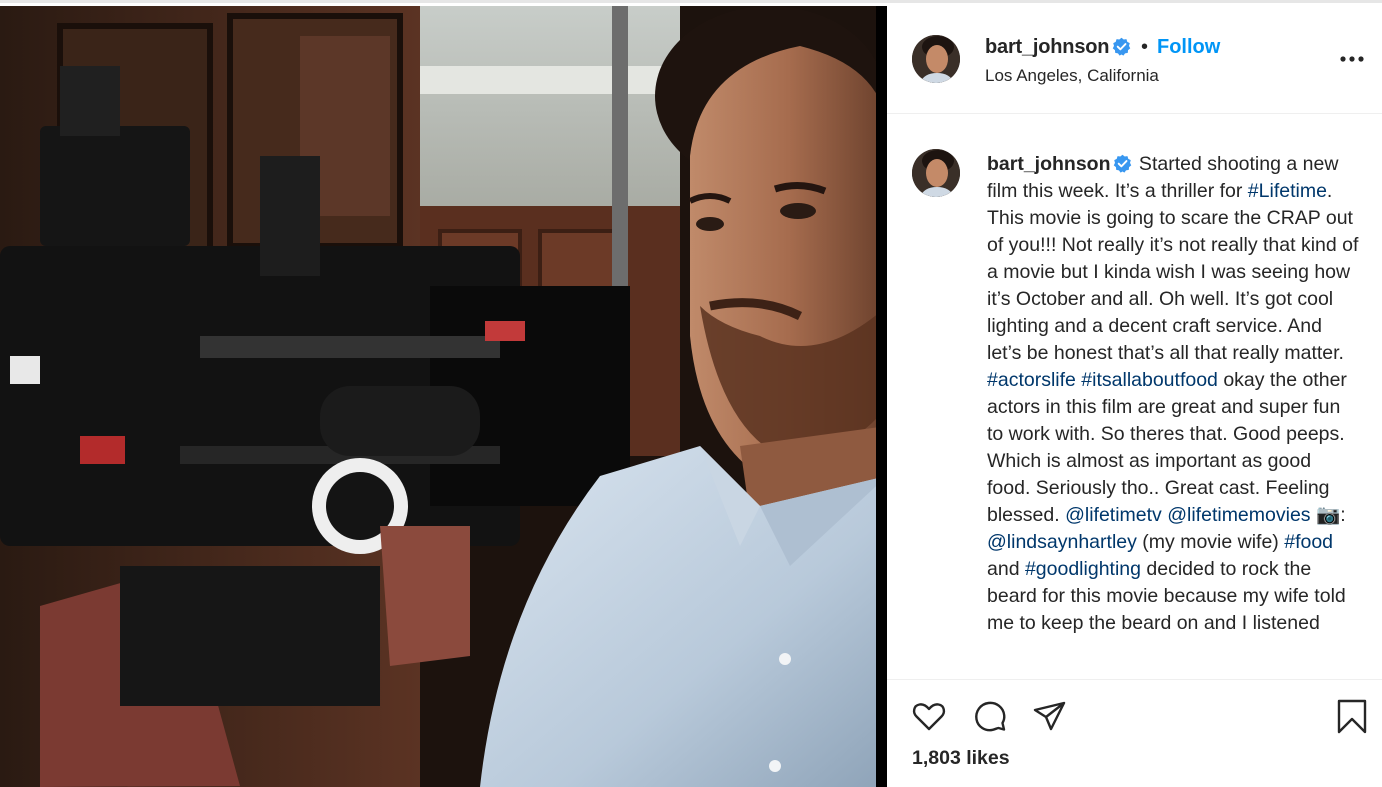  Describe the element at coordinates (1049, 164) in the screenshot. I see `caption-username: bart_johnson` at that location.